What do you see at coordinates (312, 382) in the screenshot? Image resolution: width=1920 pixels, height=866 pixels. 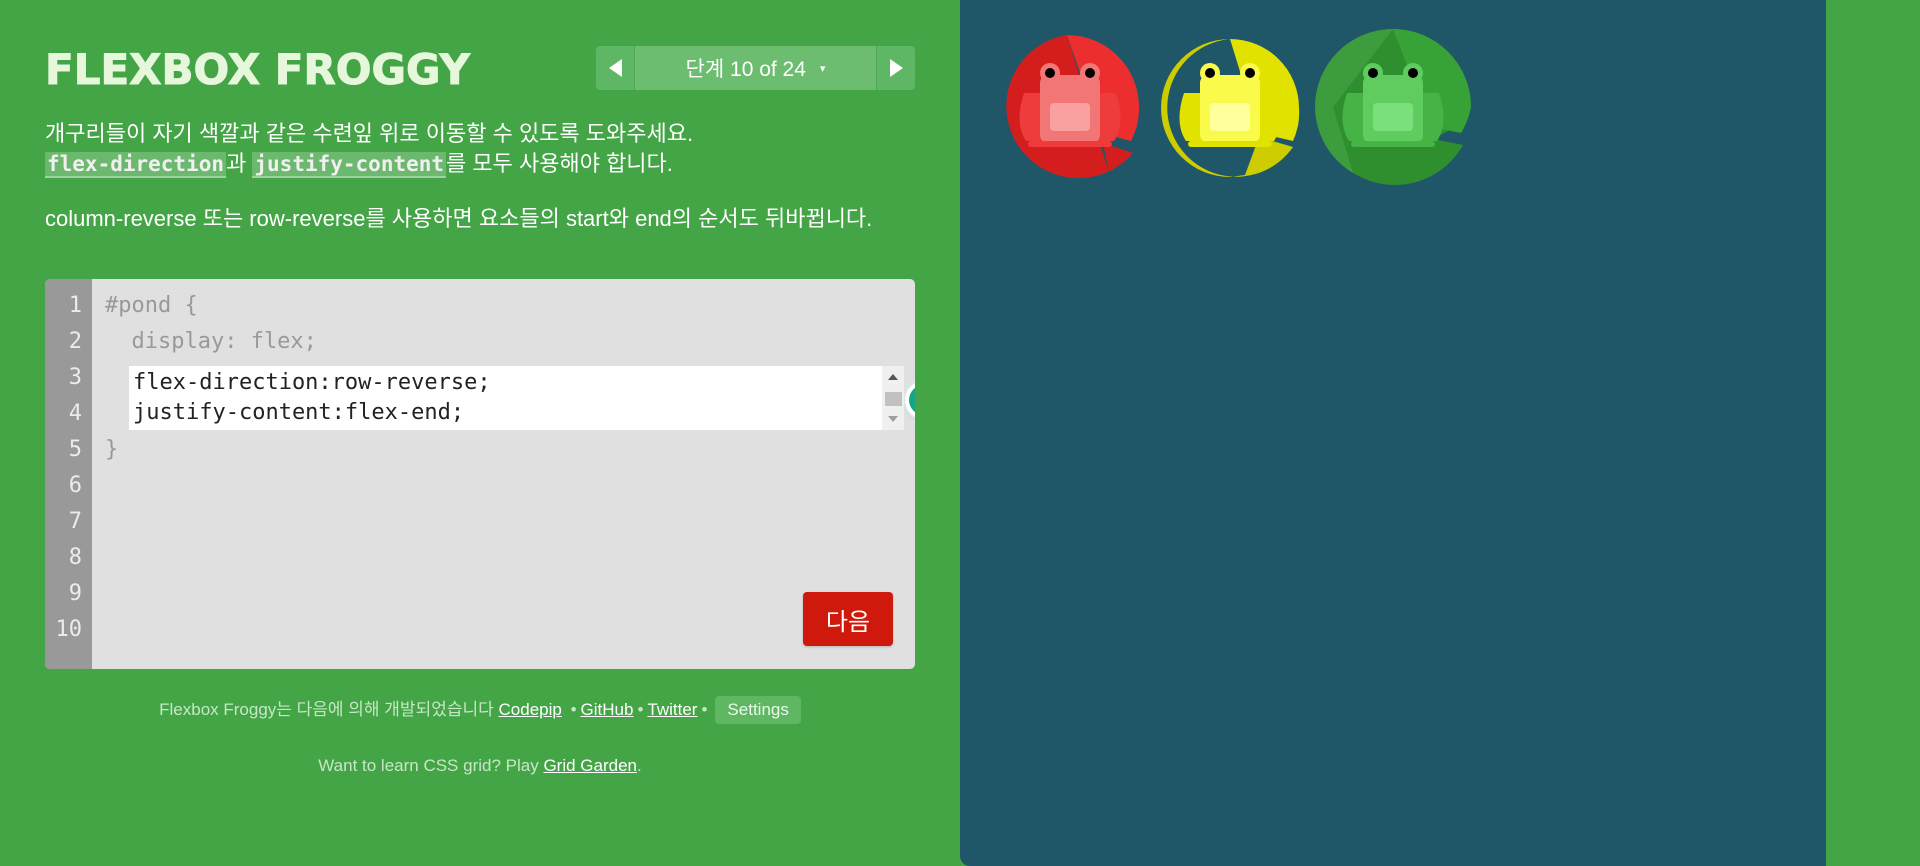 I see `code-input-line: flex-direction:row-reverse;` at bounding box center [312, 382].